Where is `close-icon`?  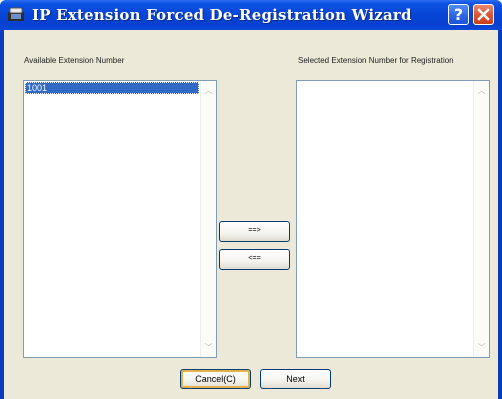 close-icon is located at coordinates (483, 14).